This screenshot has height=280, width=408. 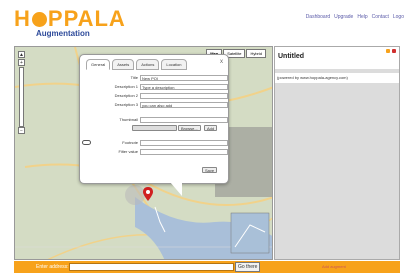 I want to click on title-row: Title New POI, so click(x=158, y=77).